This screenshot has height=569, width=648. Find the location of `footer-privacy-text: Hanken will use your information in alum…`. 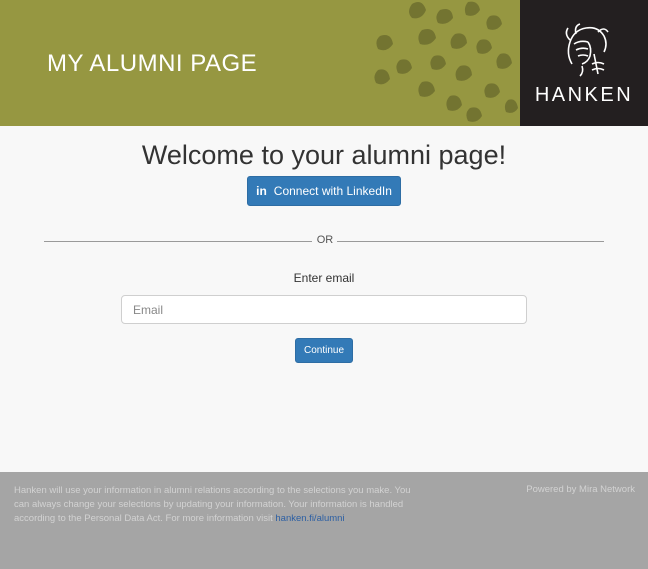

footer-privacy-text: Hanken will use your information in alum… is located at coordinates (214, 505).